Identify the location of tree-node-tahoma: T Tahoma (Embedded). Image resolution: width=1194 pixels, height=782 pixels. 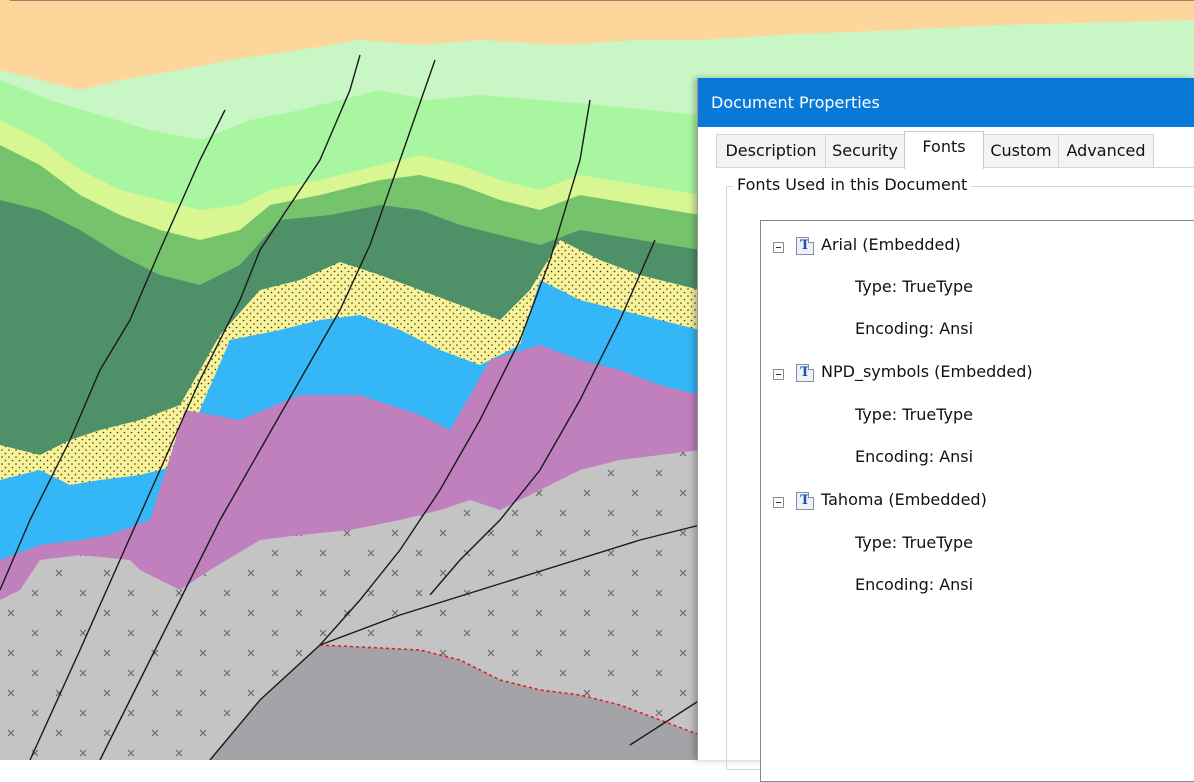
(961, 505).